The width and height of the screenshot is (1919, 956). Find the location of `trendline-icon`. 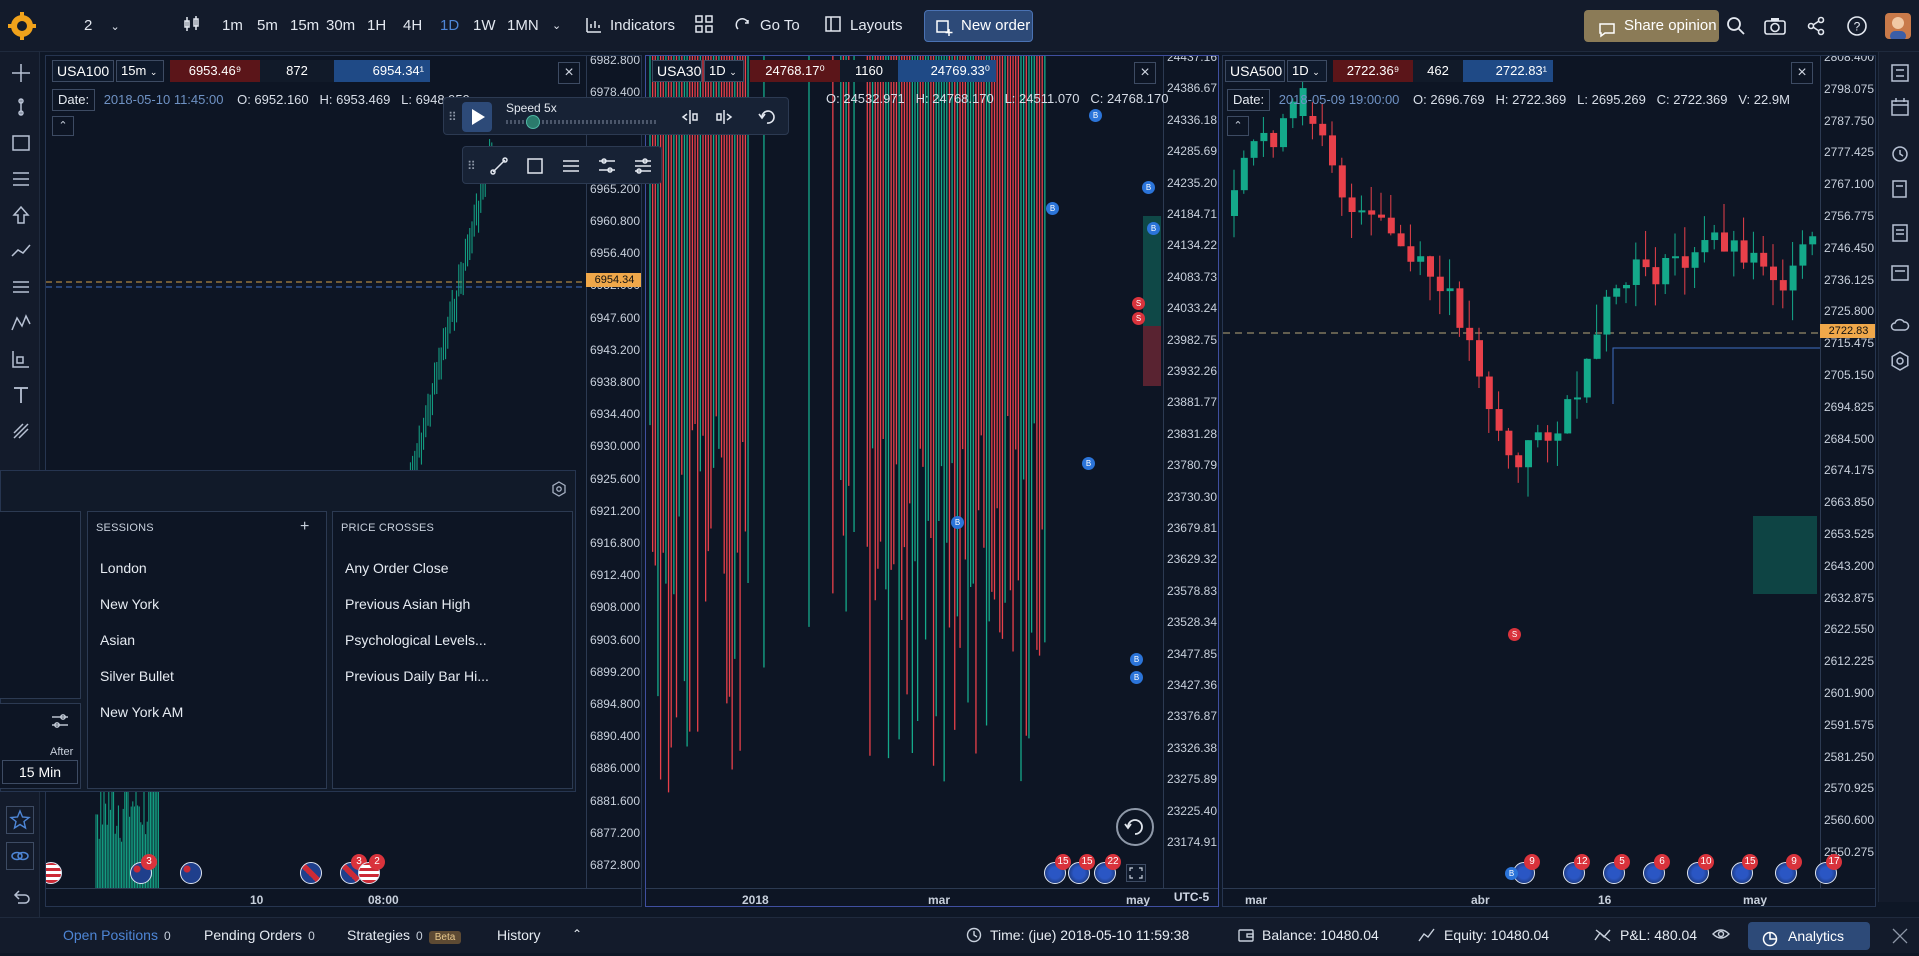

trendline-icon is located at coordinates (21, 107).